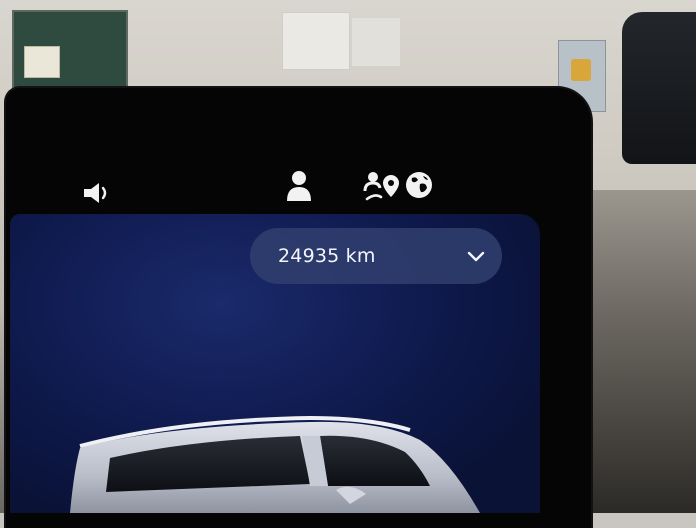 This screenshot has height=528, width=696. I want to click on speaker-icon, so click(98, 193).